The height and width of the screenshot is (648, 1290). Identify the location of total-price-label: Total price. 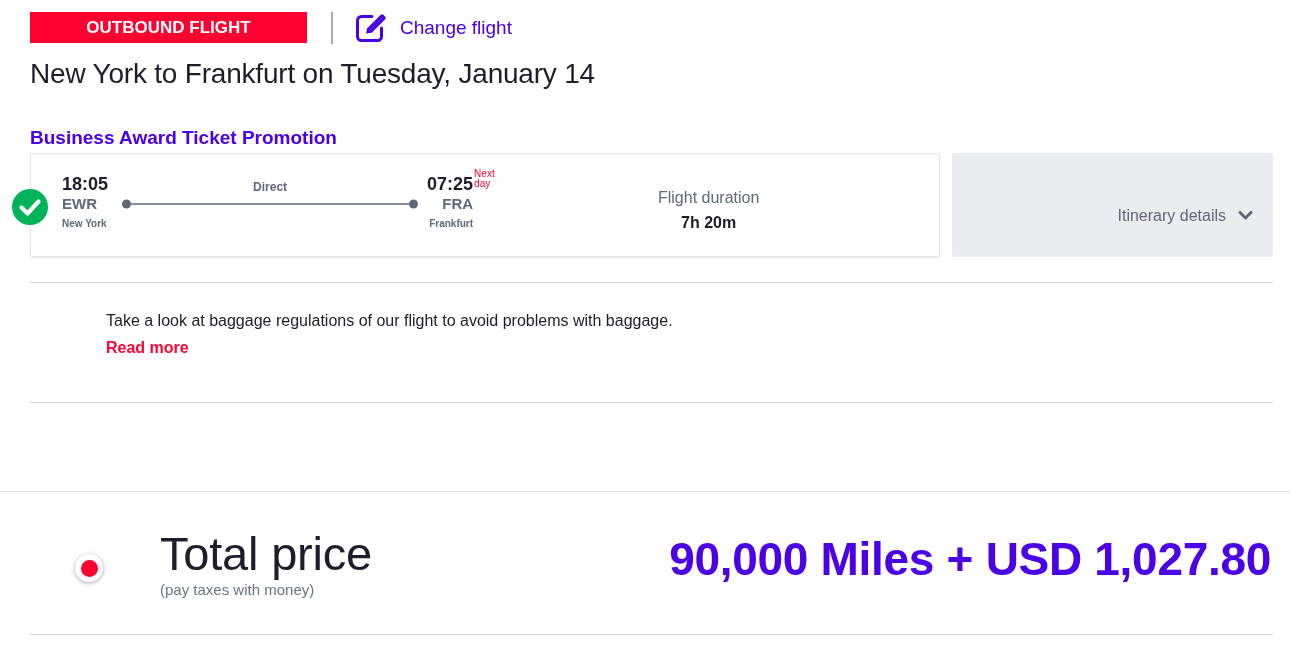
(266, 554).